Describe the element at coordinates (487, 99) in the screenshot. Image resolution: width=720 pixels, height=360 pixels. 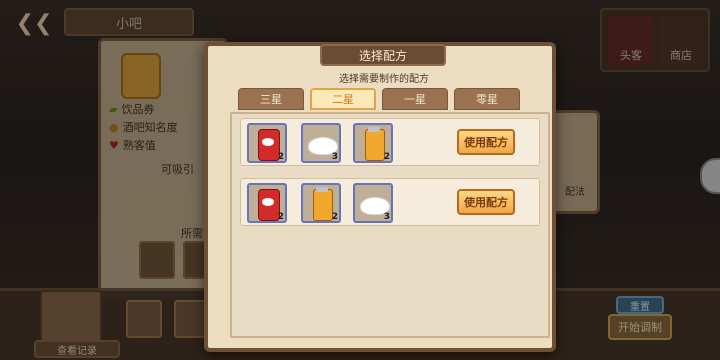
I see `tab-zero-star: 零星` at that location.